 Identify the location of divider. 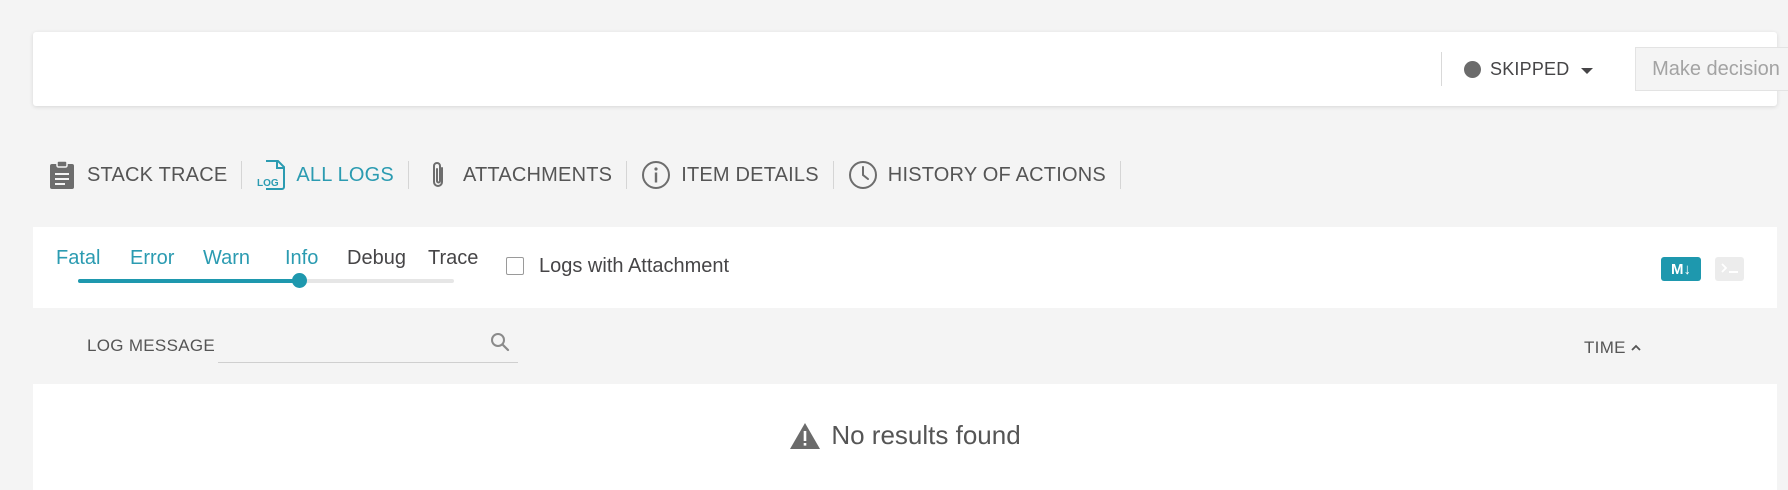
(1441, 69).